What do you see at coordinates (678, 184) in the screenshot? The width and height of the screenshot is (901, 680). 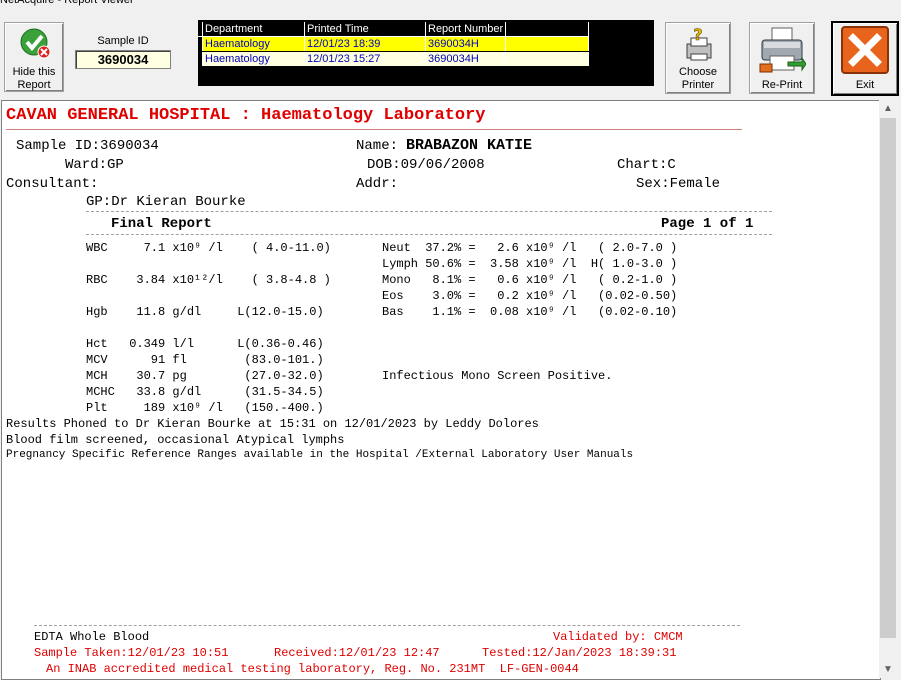 I see `sex: Sex:Female` at bounding box center [678, 184].